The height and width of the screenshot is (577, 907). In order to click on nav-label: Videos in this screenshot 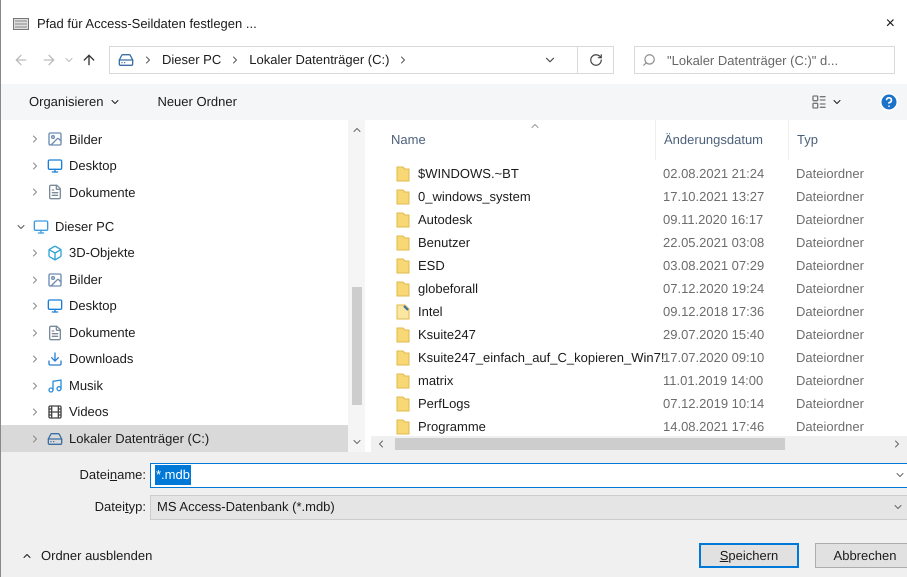, I will do `click(89, 412)`.